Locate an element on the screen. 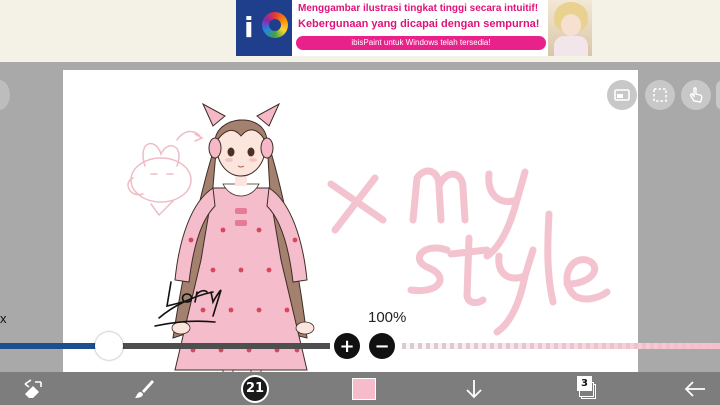 The image size is (720, 405). toggle-view-icon is located at coordinates (622, 95).